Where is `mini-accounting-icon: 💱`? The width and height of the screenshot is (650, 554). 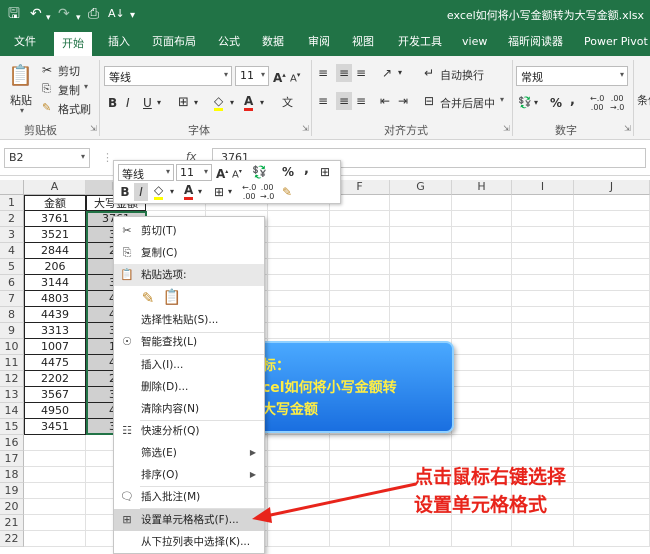 mini-accounting-icon: 💱 is located at coordinates (259, 172).